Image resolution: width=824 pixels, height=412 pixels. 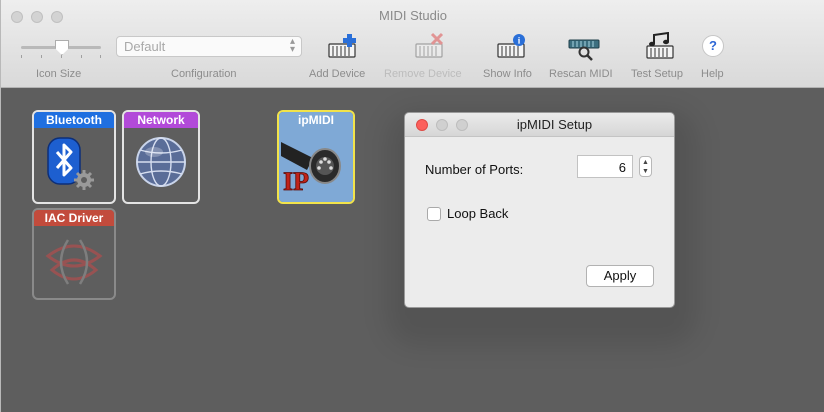 I want to click on network-globe-icon, so click(x=161, y=165).